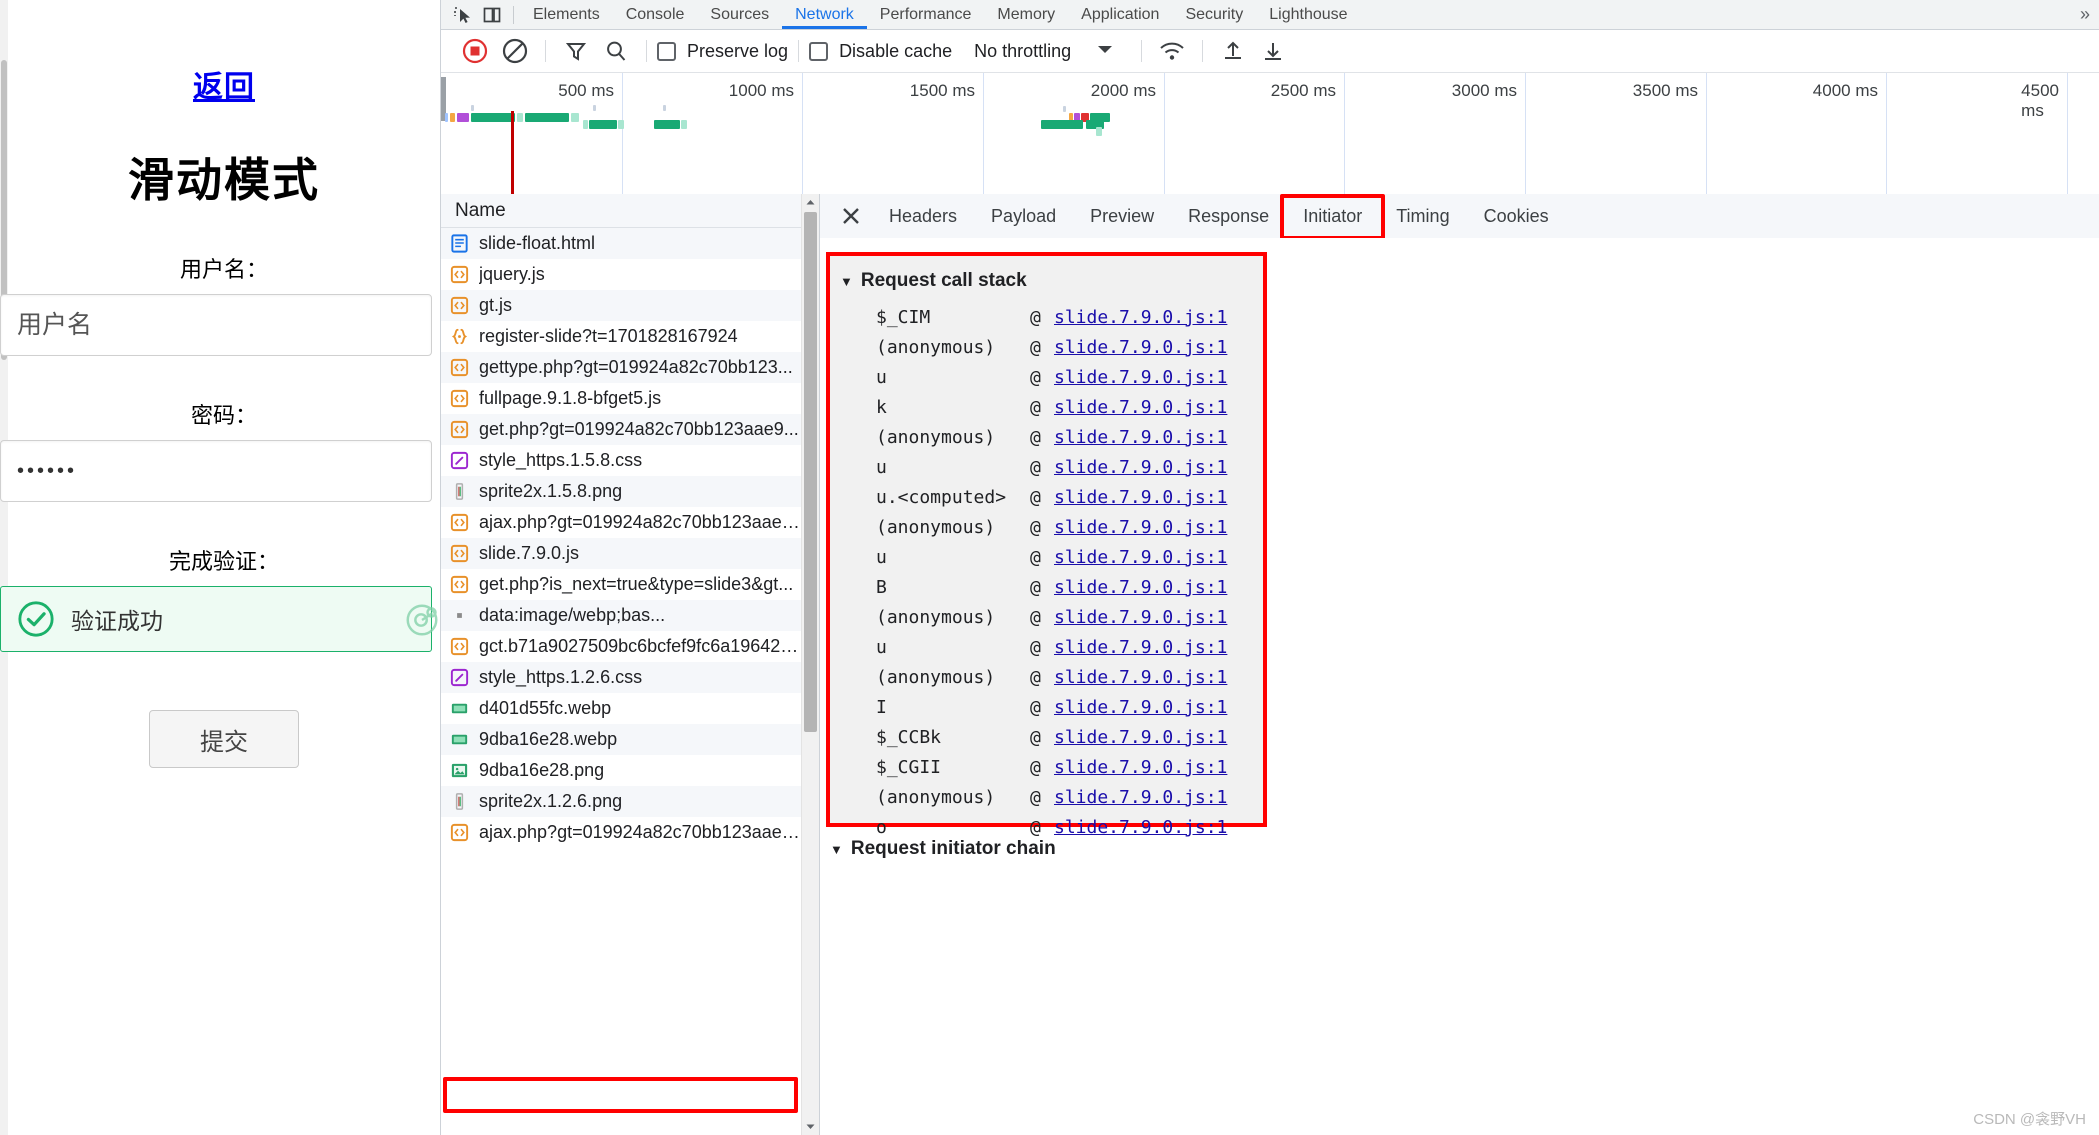 The height and width of the screenshot is (1135, 2099). What do you see at coordinates (655, 15) in the screenshot?
I see `tab-console: Console` at bounding box center [655, 15].